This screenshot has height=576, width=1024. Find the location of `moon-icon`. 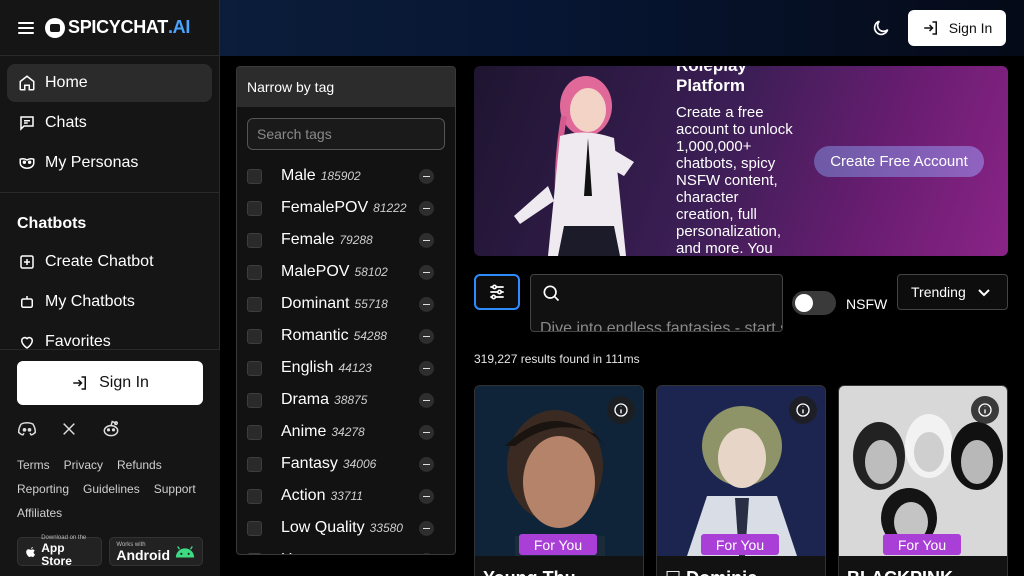

moon-icon is located at coordinates (881, 28).